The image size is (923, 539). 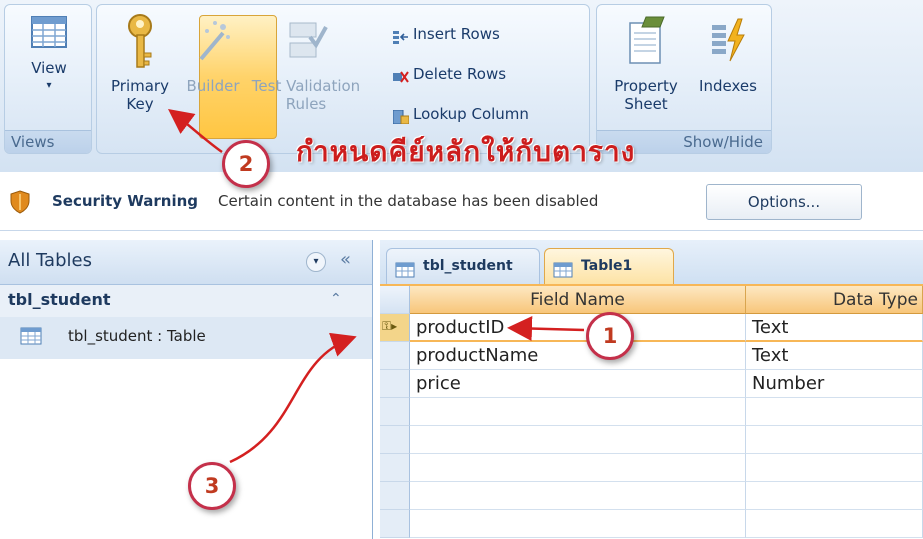 I want to click on property-sheet-button: Property Sheet, so click(x=646, y=63).